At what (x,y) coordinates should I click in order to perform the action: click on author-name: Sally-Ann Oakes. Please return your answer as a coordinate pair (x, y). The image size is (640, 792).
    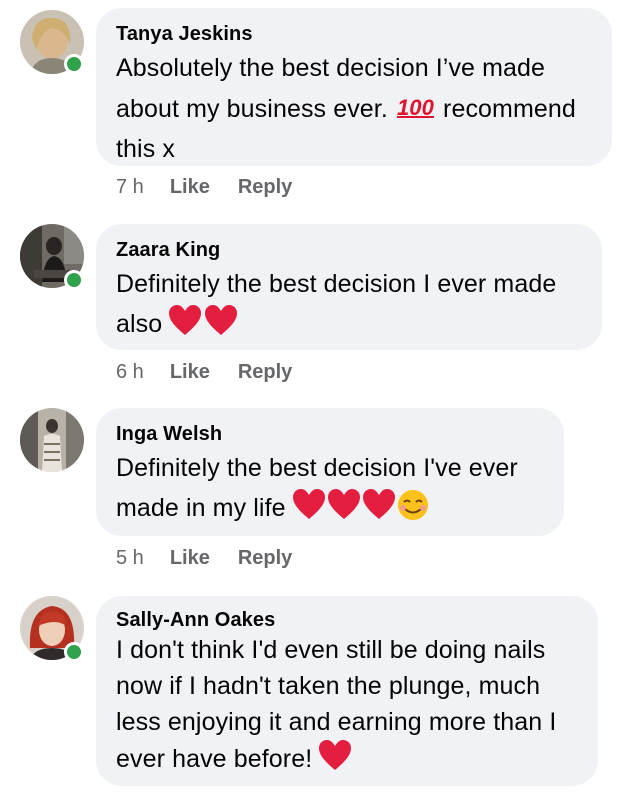
    Looking at the image, I should click on (347, 620).